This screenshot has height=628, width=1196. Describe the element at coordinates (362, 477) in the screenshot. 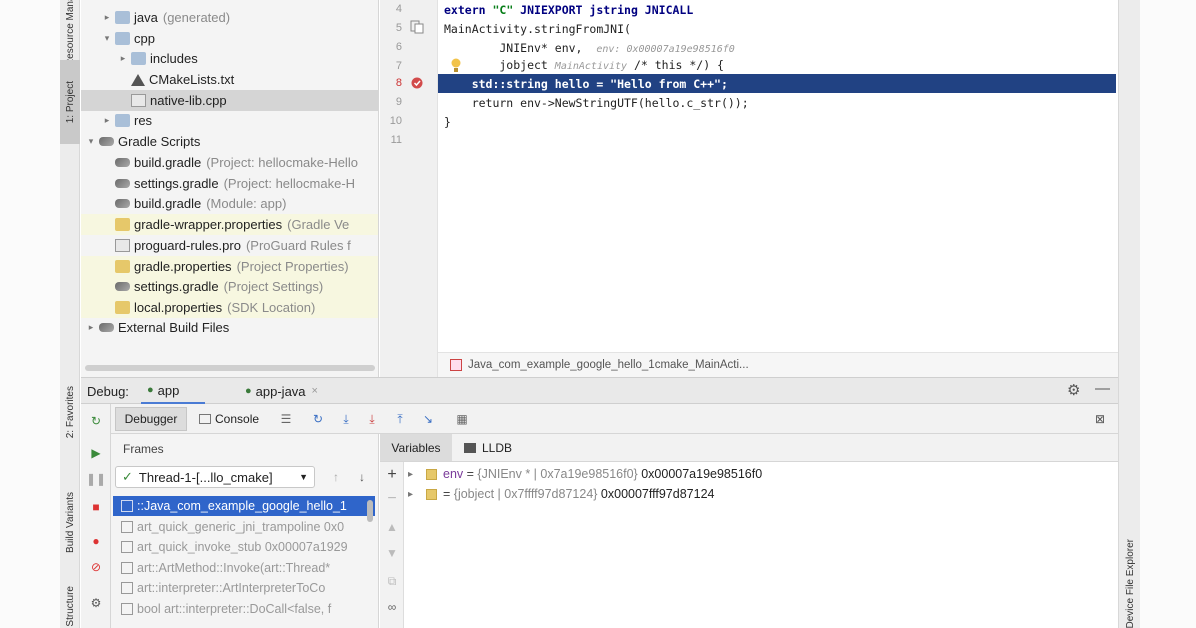

I see `next-frame-icon: ↓` at that location.